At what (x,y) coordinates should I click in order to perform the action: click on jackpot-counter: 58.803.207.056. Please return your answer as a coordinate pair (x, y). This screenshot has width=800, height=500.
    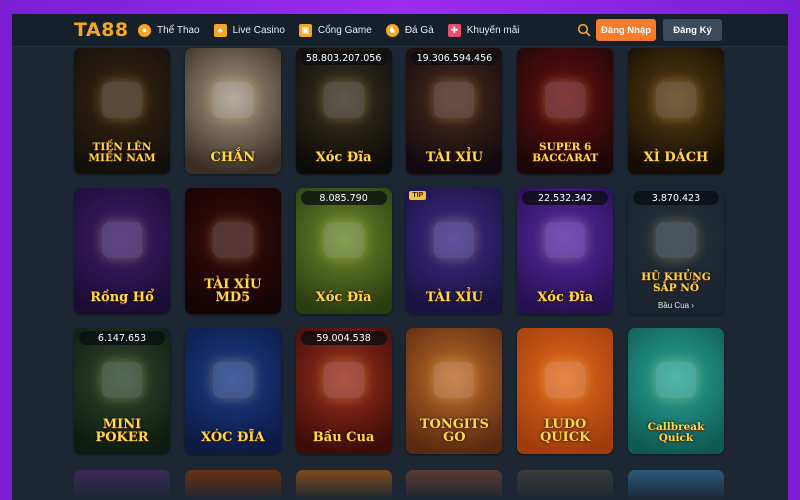
    Looking at the image, I should click on (343, 58).